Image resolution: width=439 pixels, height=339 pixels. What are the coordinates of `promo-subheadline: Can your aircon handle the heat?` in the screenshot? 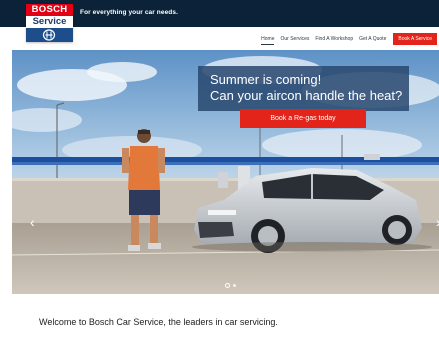 It's located at (306, 95).